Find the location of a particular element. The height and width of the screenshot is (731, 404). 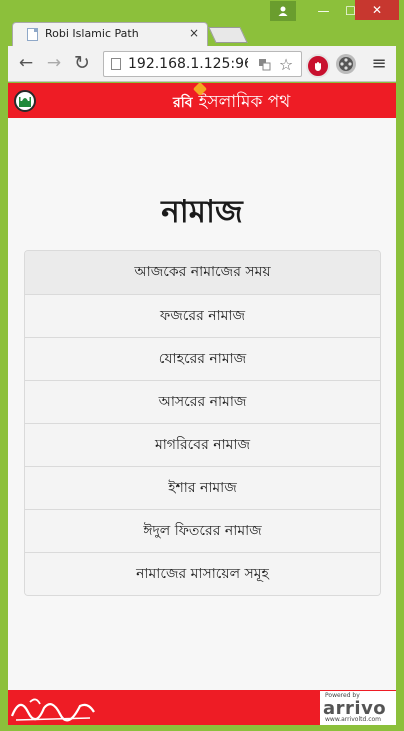

bookmark-star-icon: ☆ is located at coordinates (286, 64).